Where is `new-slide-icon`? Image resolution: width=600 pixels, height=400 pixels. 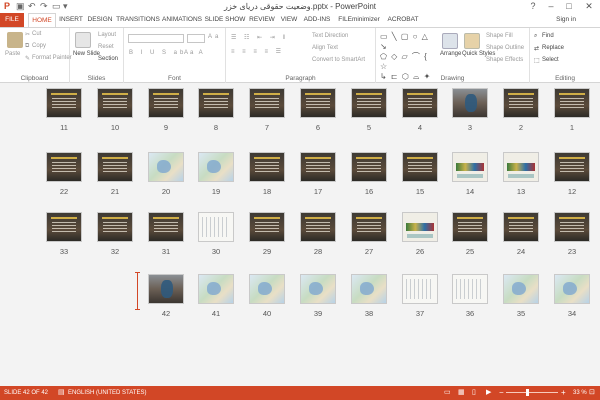 new-slide-icon is located at coordinates (83, 40).